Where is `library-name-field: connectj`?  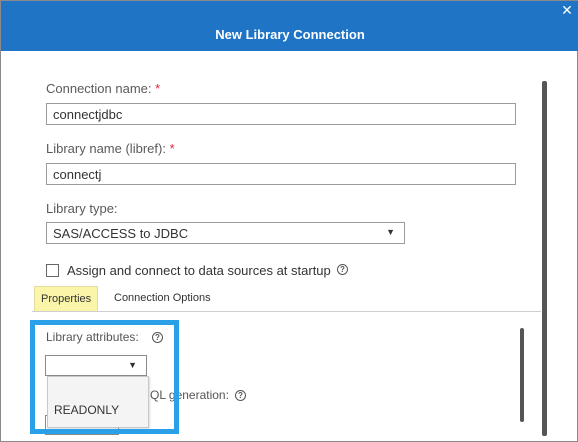
library-name-field: connectj is located at coordinates (281, 174).